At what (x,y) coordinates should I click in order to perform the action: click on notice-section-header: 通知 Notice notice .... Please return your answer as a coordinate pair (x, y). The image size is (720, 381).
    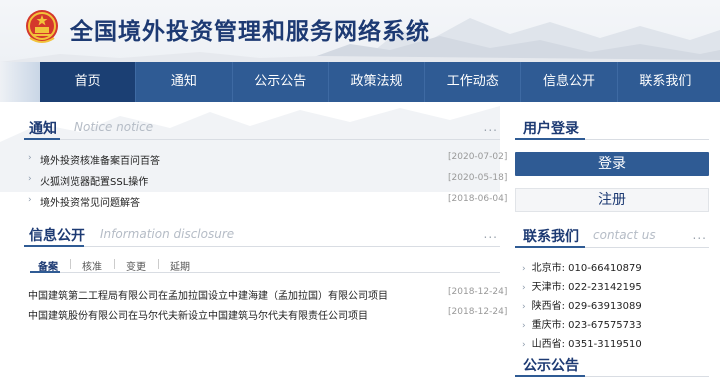
    Looking at the image, I should click on (262, 129).